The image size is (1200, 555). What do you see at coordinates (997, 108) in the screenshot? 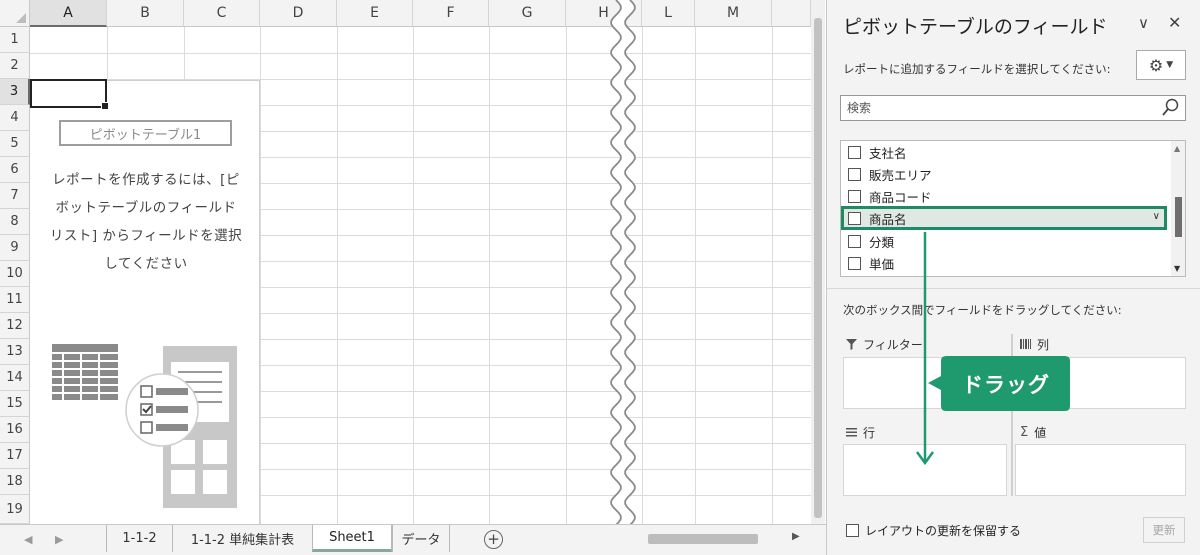
I see `search-input` at bounding box center [997, 108].